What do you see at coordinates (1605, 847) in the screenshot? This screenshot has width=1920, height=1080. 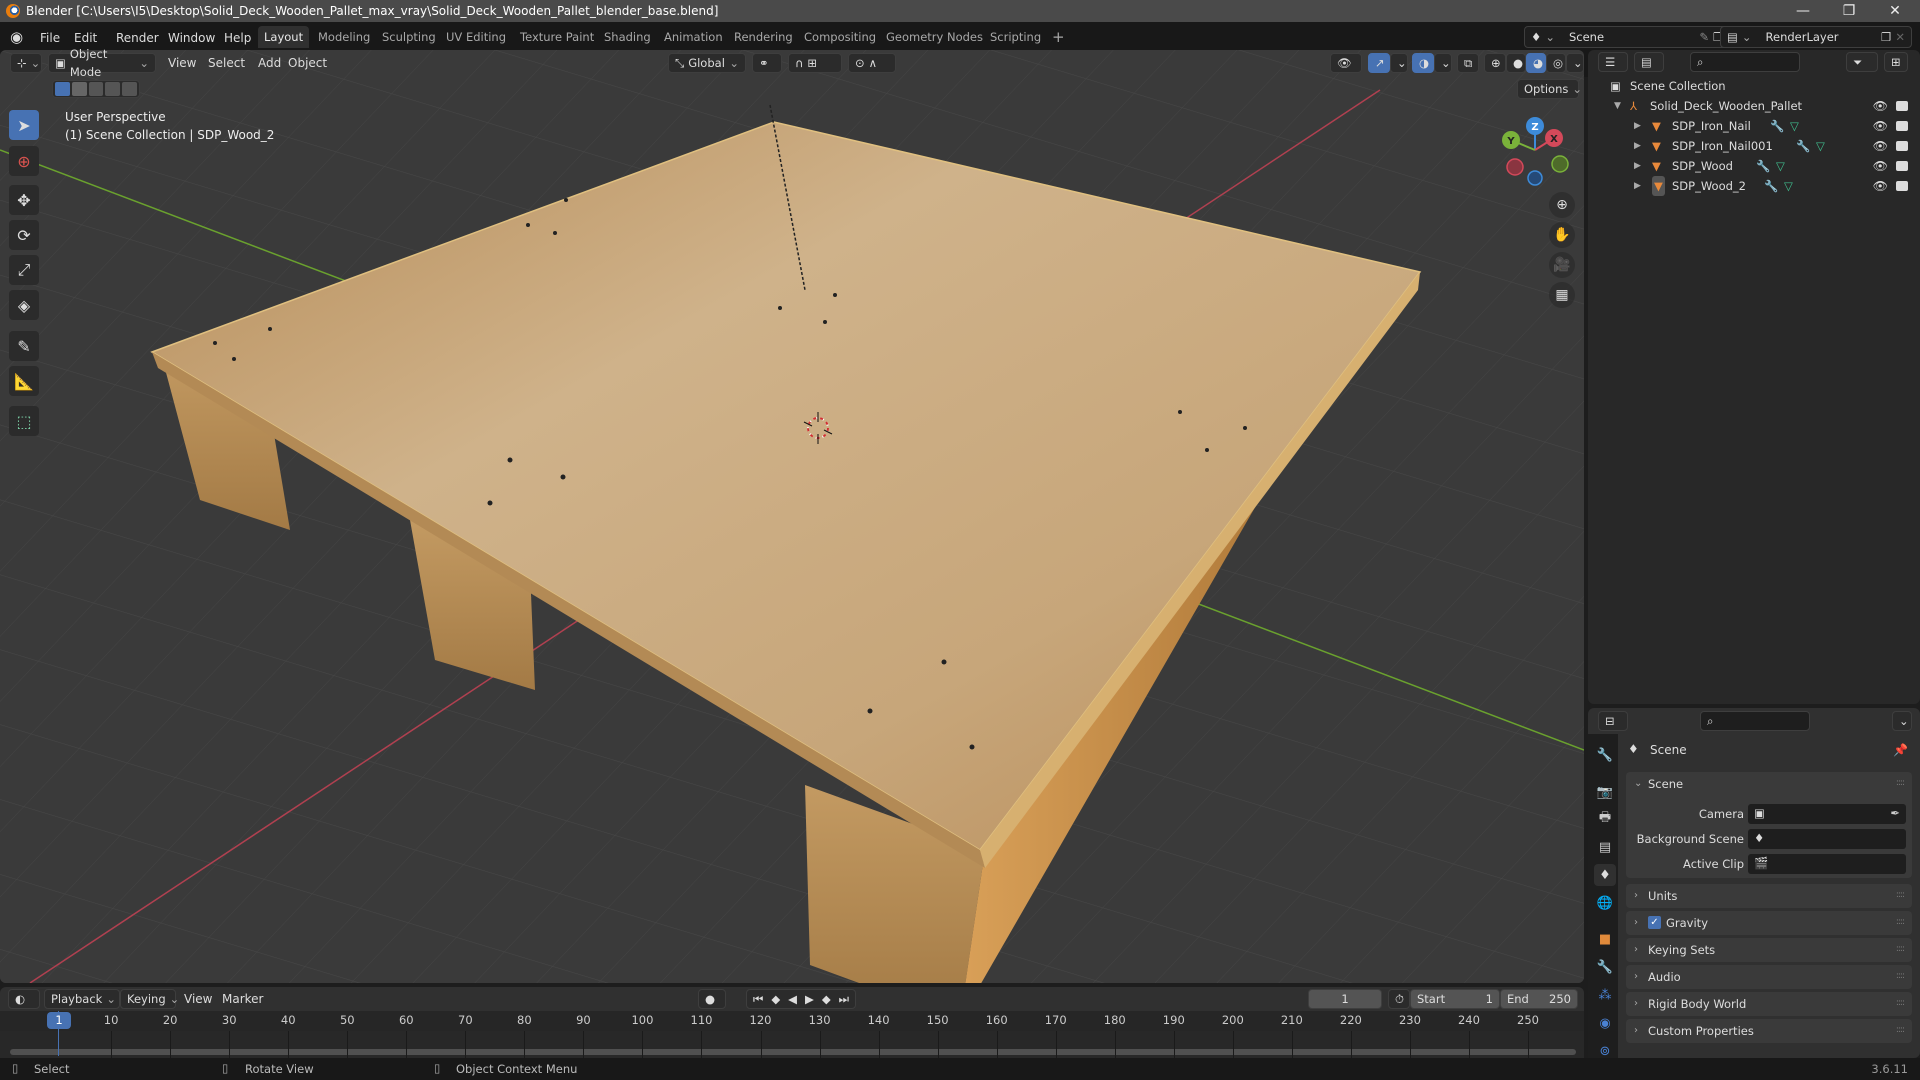 I see `view-layer-tab: ▤` at bounding box center [1605, 847].